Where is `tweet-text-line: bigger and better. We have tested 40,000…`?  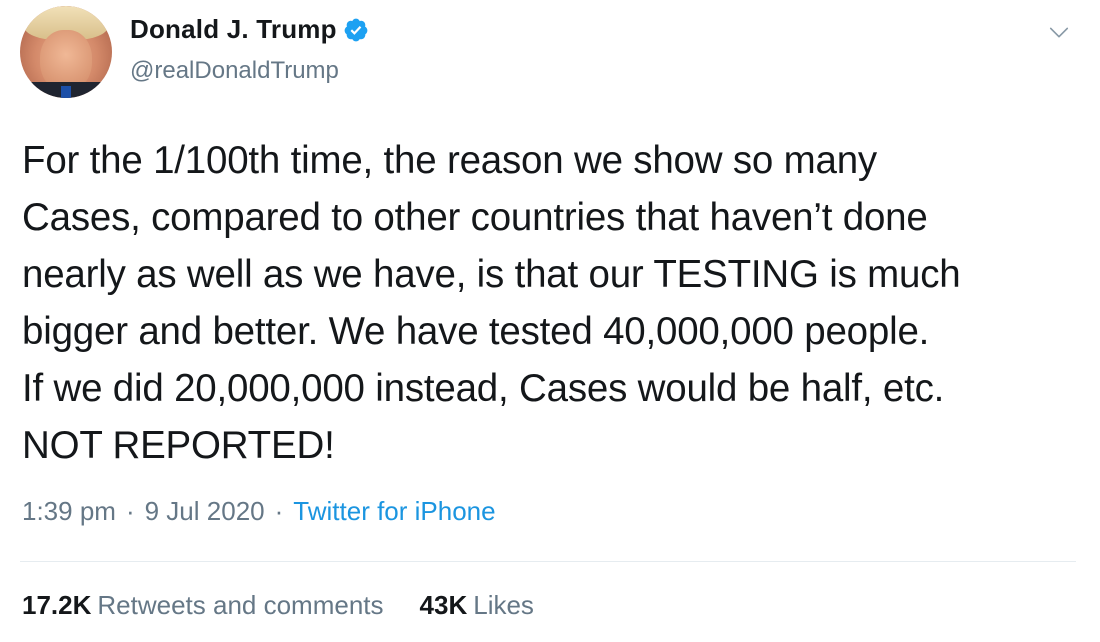
tweet-text-line: bigger and better. We have tested 40,000… is located at coordinates (476, 331).